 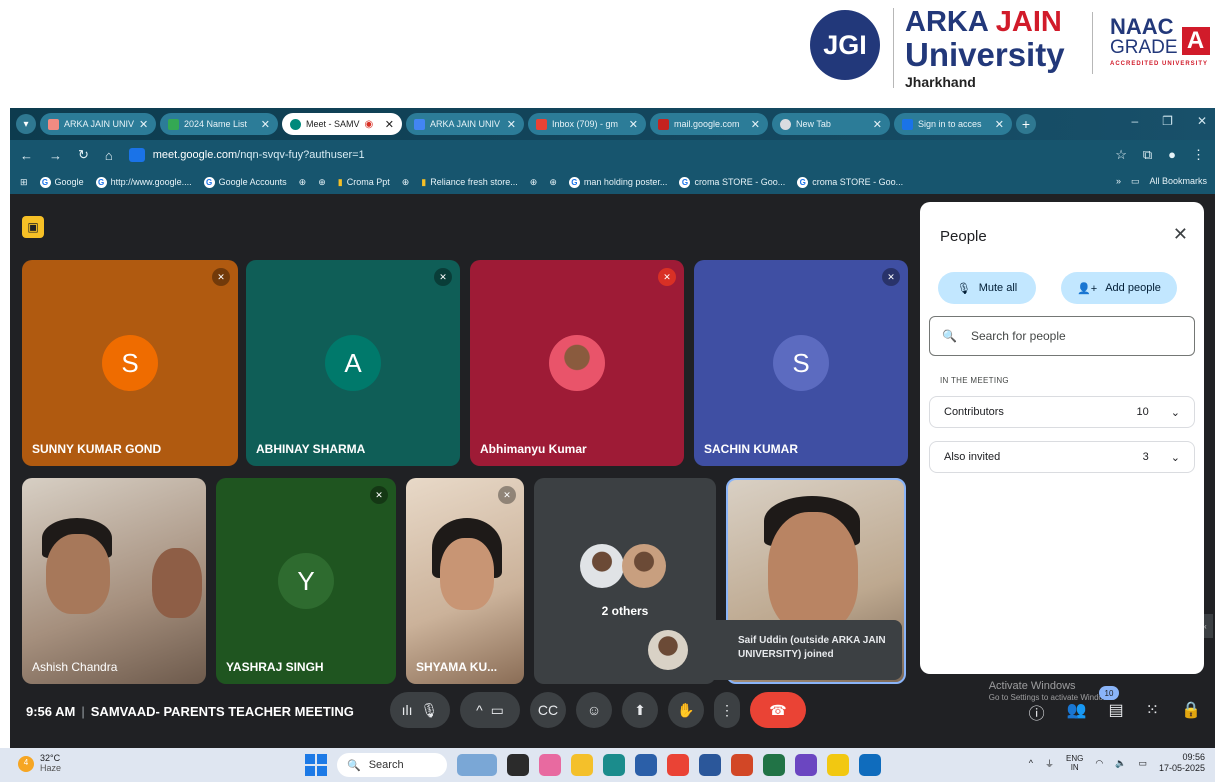 I want to click on participant-tile: ✕ A ABHINAY SHARMA, so click(x=353, y=363).